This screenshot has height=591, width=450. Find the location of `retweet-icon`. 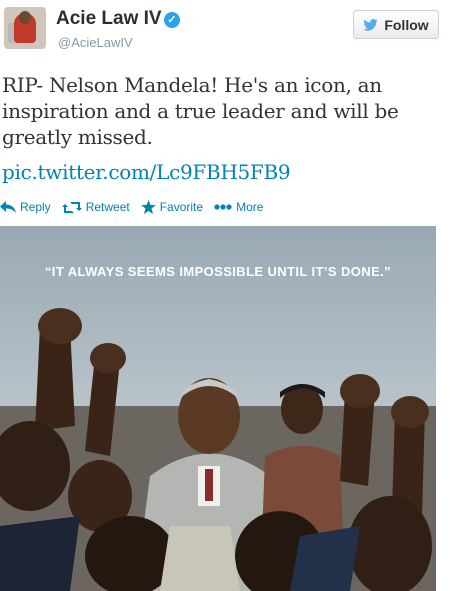

retweet-icon is located at coordinates (71, 207).